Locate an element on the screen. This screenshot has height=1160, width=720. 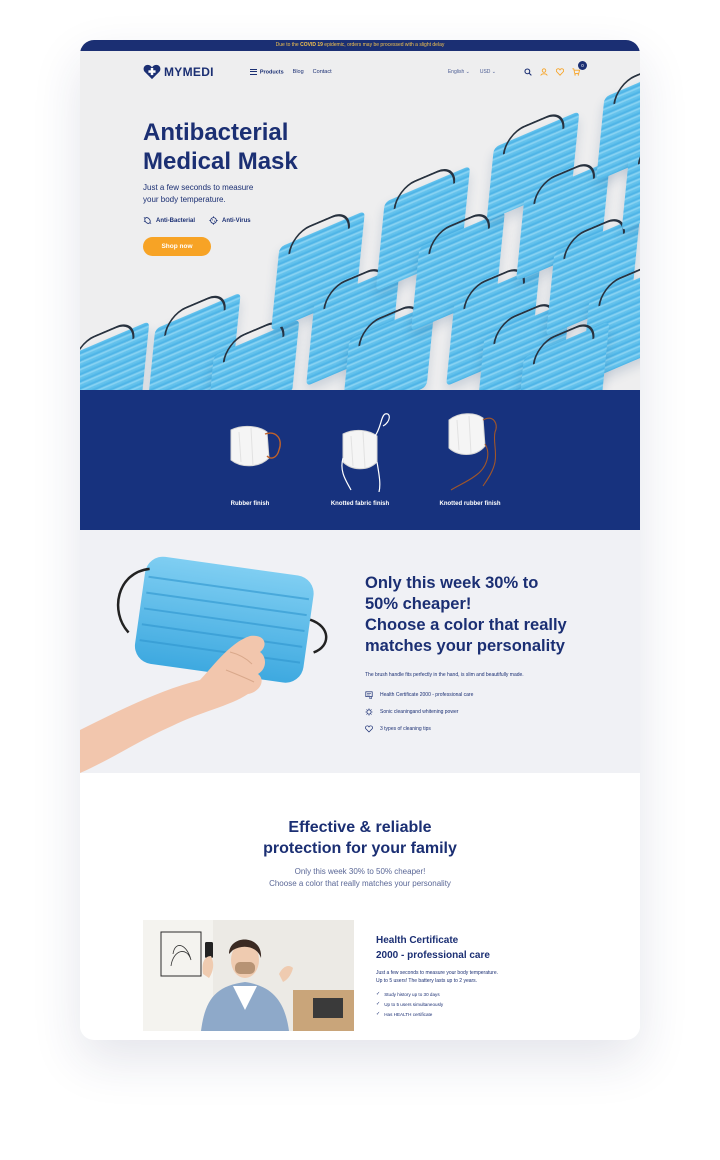
list-item-label: Up to 5 users simultaneously is located at coordinates (414, 1004).